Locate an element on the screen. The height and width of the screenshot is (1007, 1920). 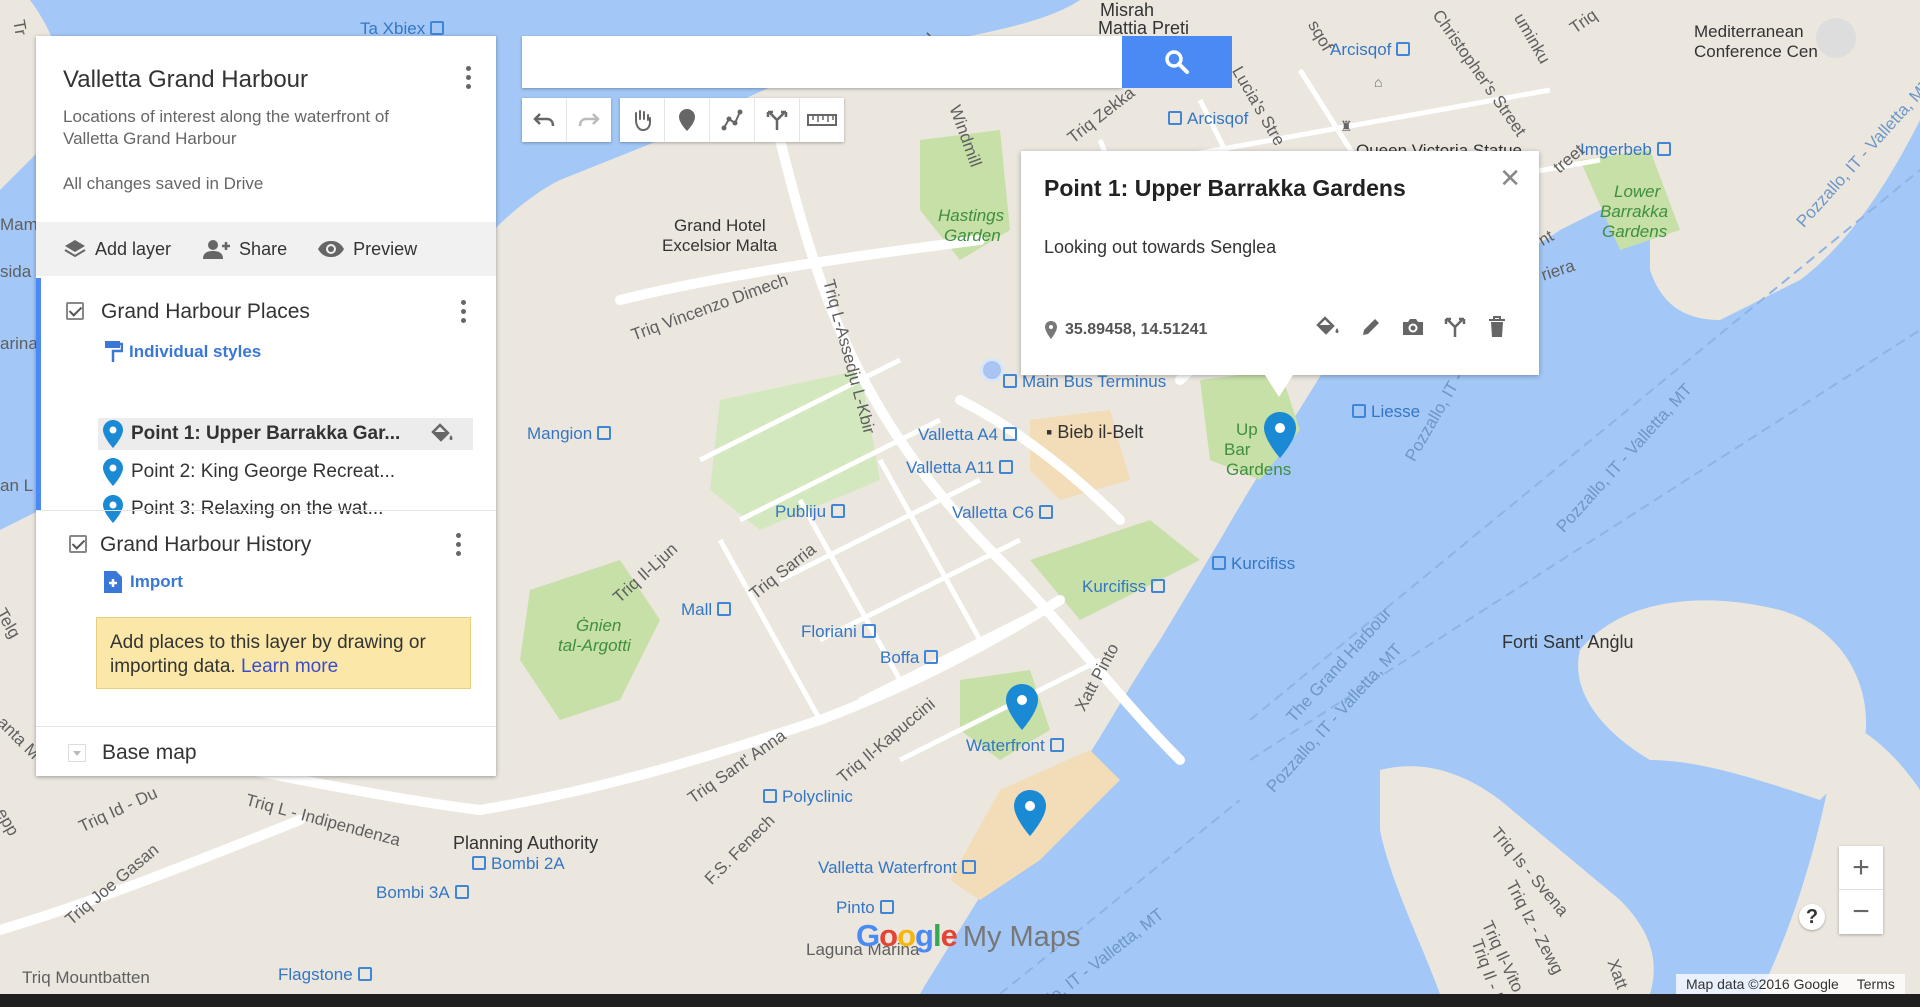
label-upper-1: Up is located at coordinates (1247, 429).